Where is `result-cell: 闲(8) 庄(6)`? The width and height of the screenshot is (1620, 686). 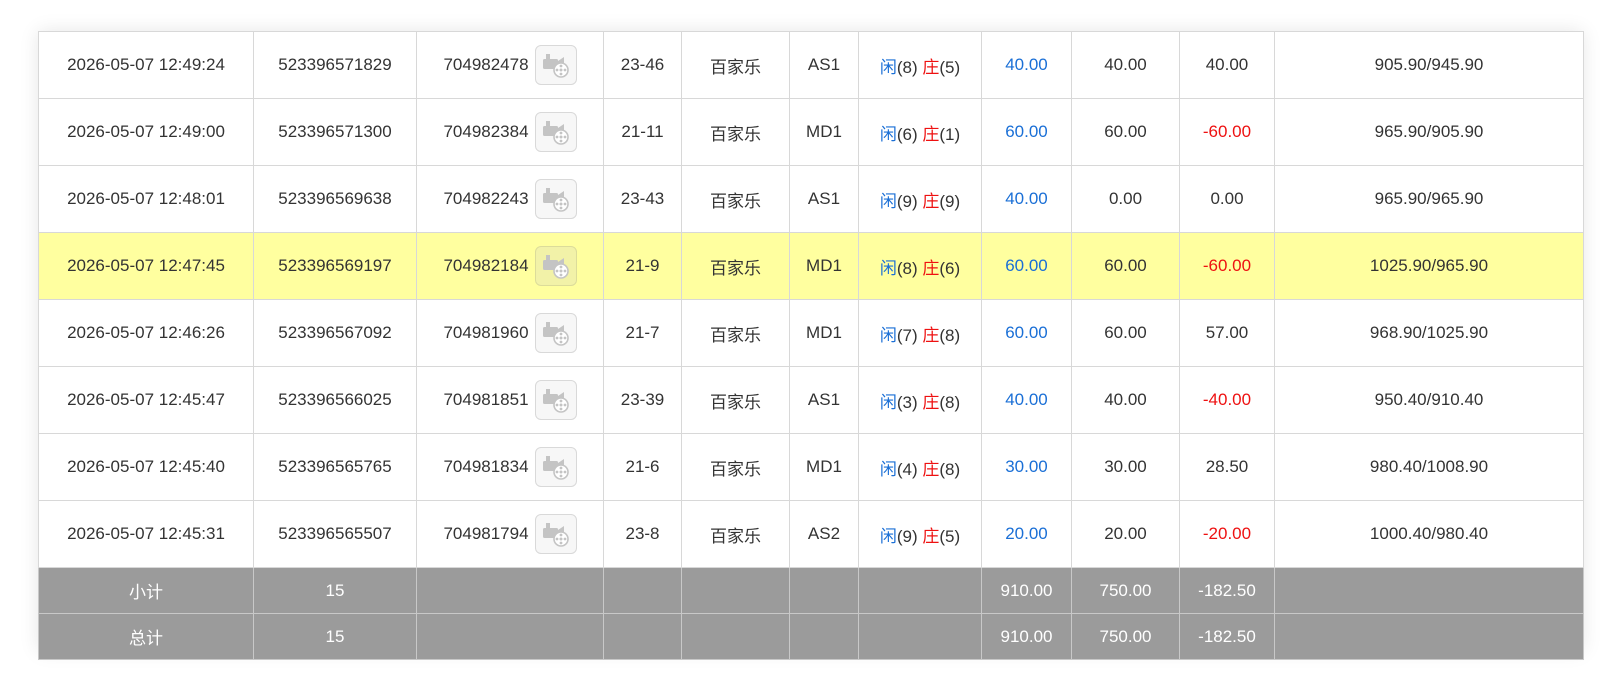
result-cell: 闲(8) 庄(6) is located at coordinates (920, 266).